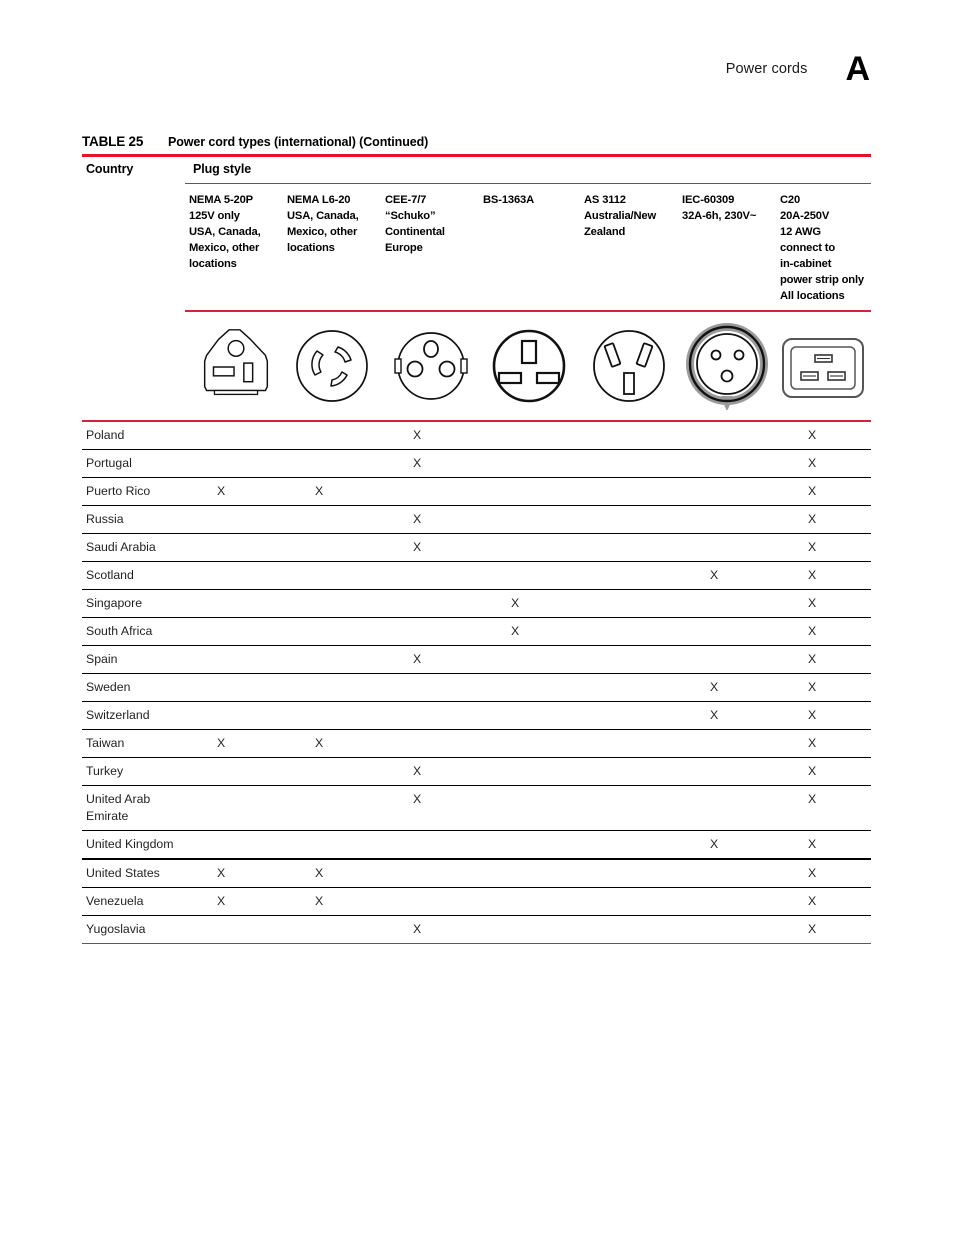 This screenshot has width=954, height=1235. Describe the element at coordinates (115, 900) in the screenshot. I see `country-cell: Venezuela` at that location.